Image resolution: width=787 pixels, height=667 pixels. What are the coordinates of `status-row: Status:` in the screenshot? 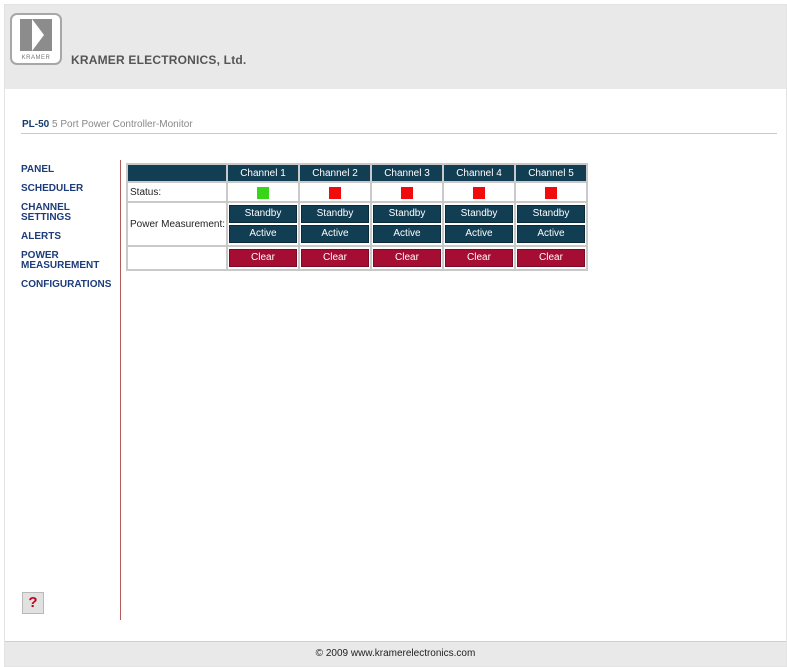 It's located at (357, 192).